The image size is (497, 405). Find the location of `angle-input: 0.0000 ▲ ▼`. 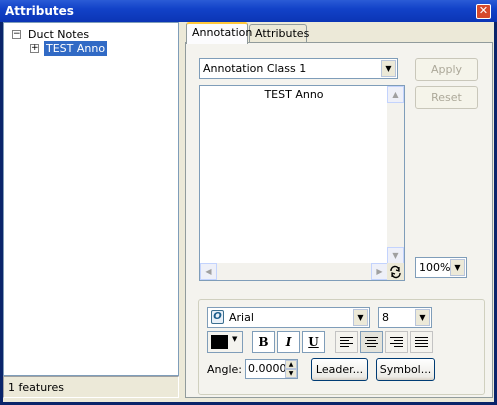

angle-input: 0.0000 ▲ ▼ is located at coordinates (271, 369).